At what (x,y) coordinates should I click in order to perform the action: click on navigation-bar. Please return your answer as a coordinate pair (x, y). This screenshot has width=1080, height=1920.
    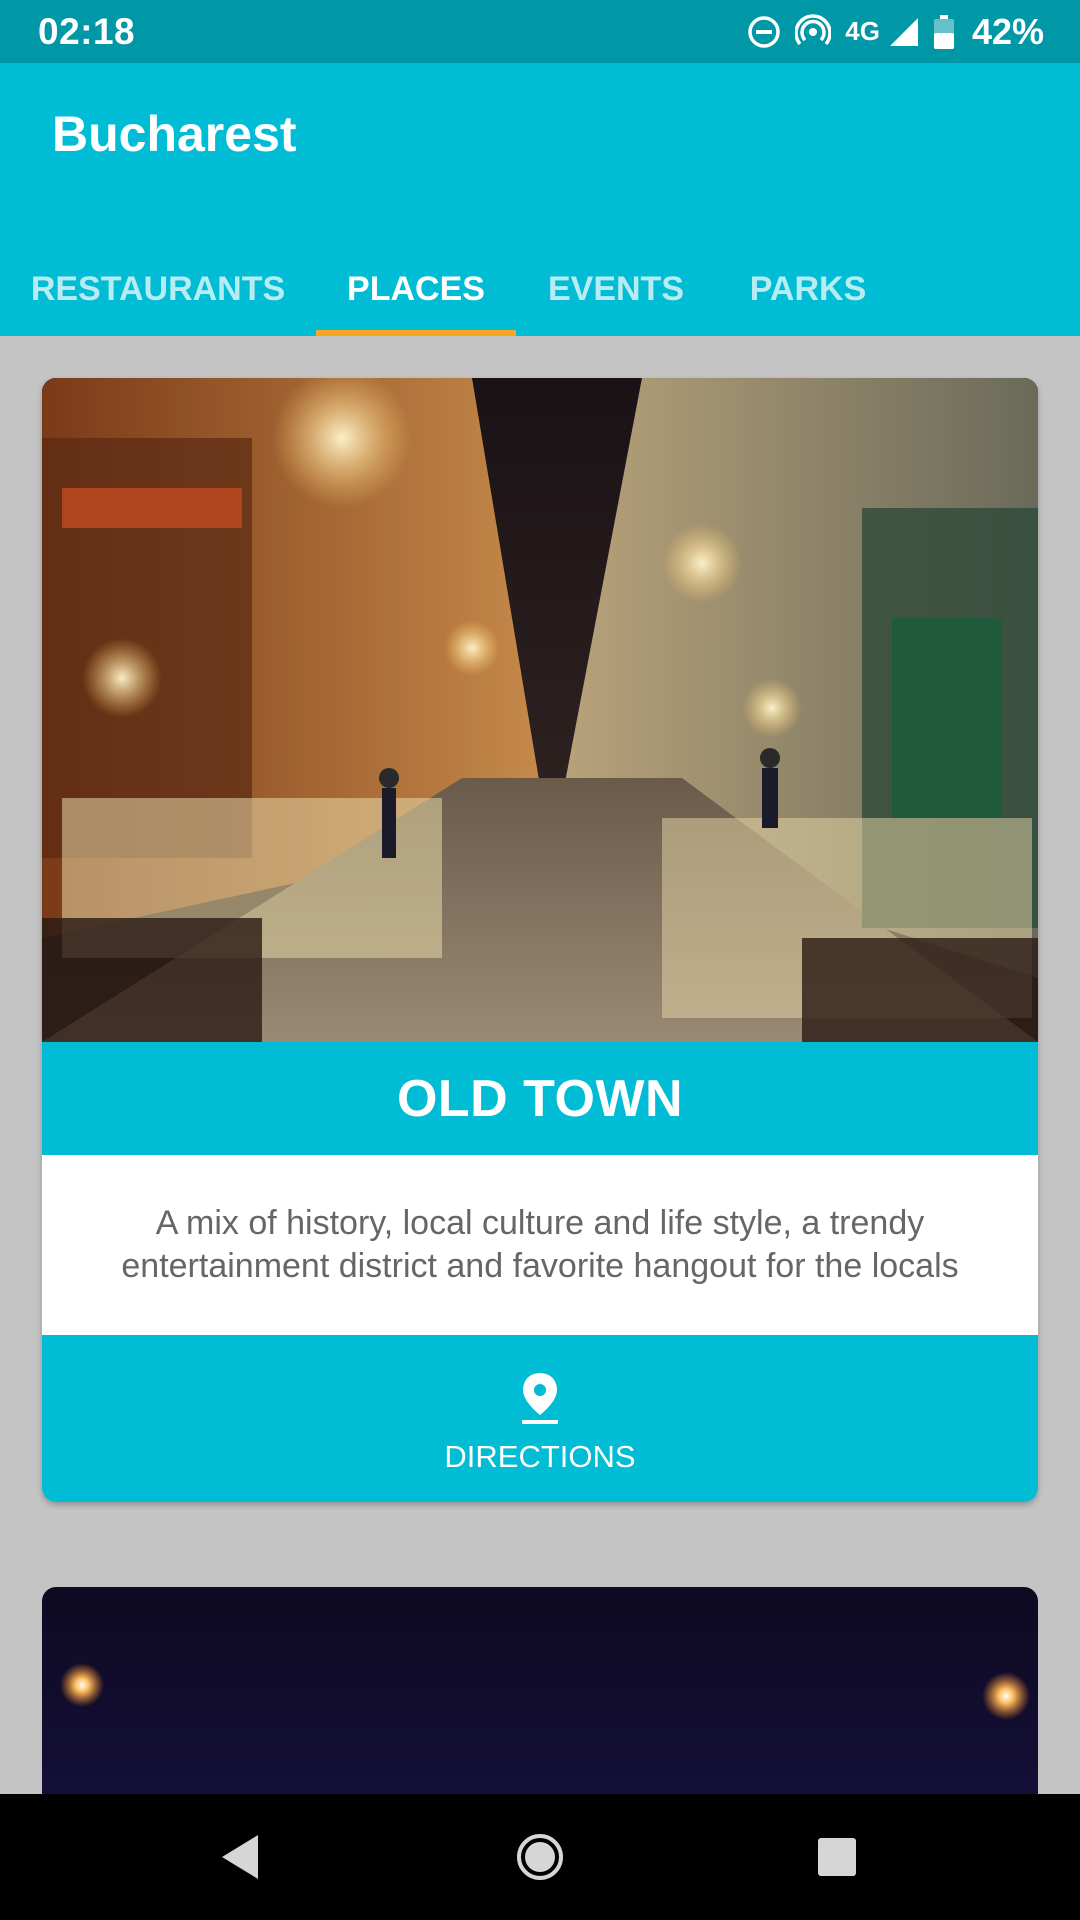
    Looking at the image, I should click on (540, 1857).